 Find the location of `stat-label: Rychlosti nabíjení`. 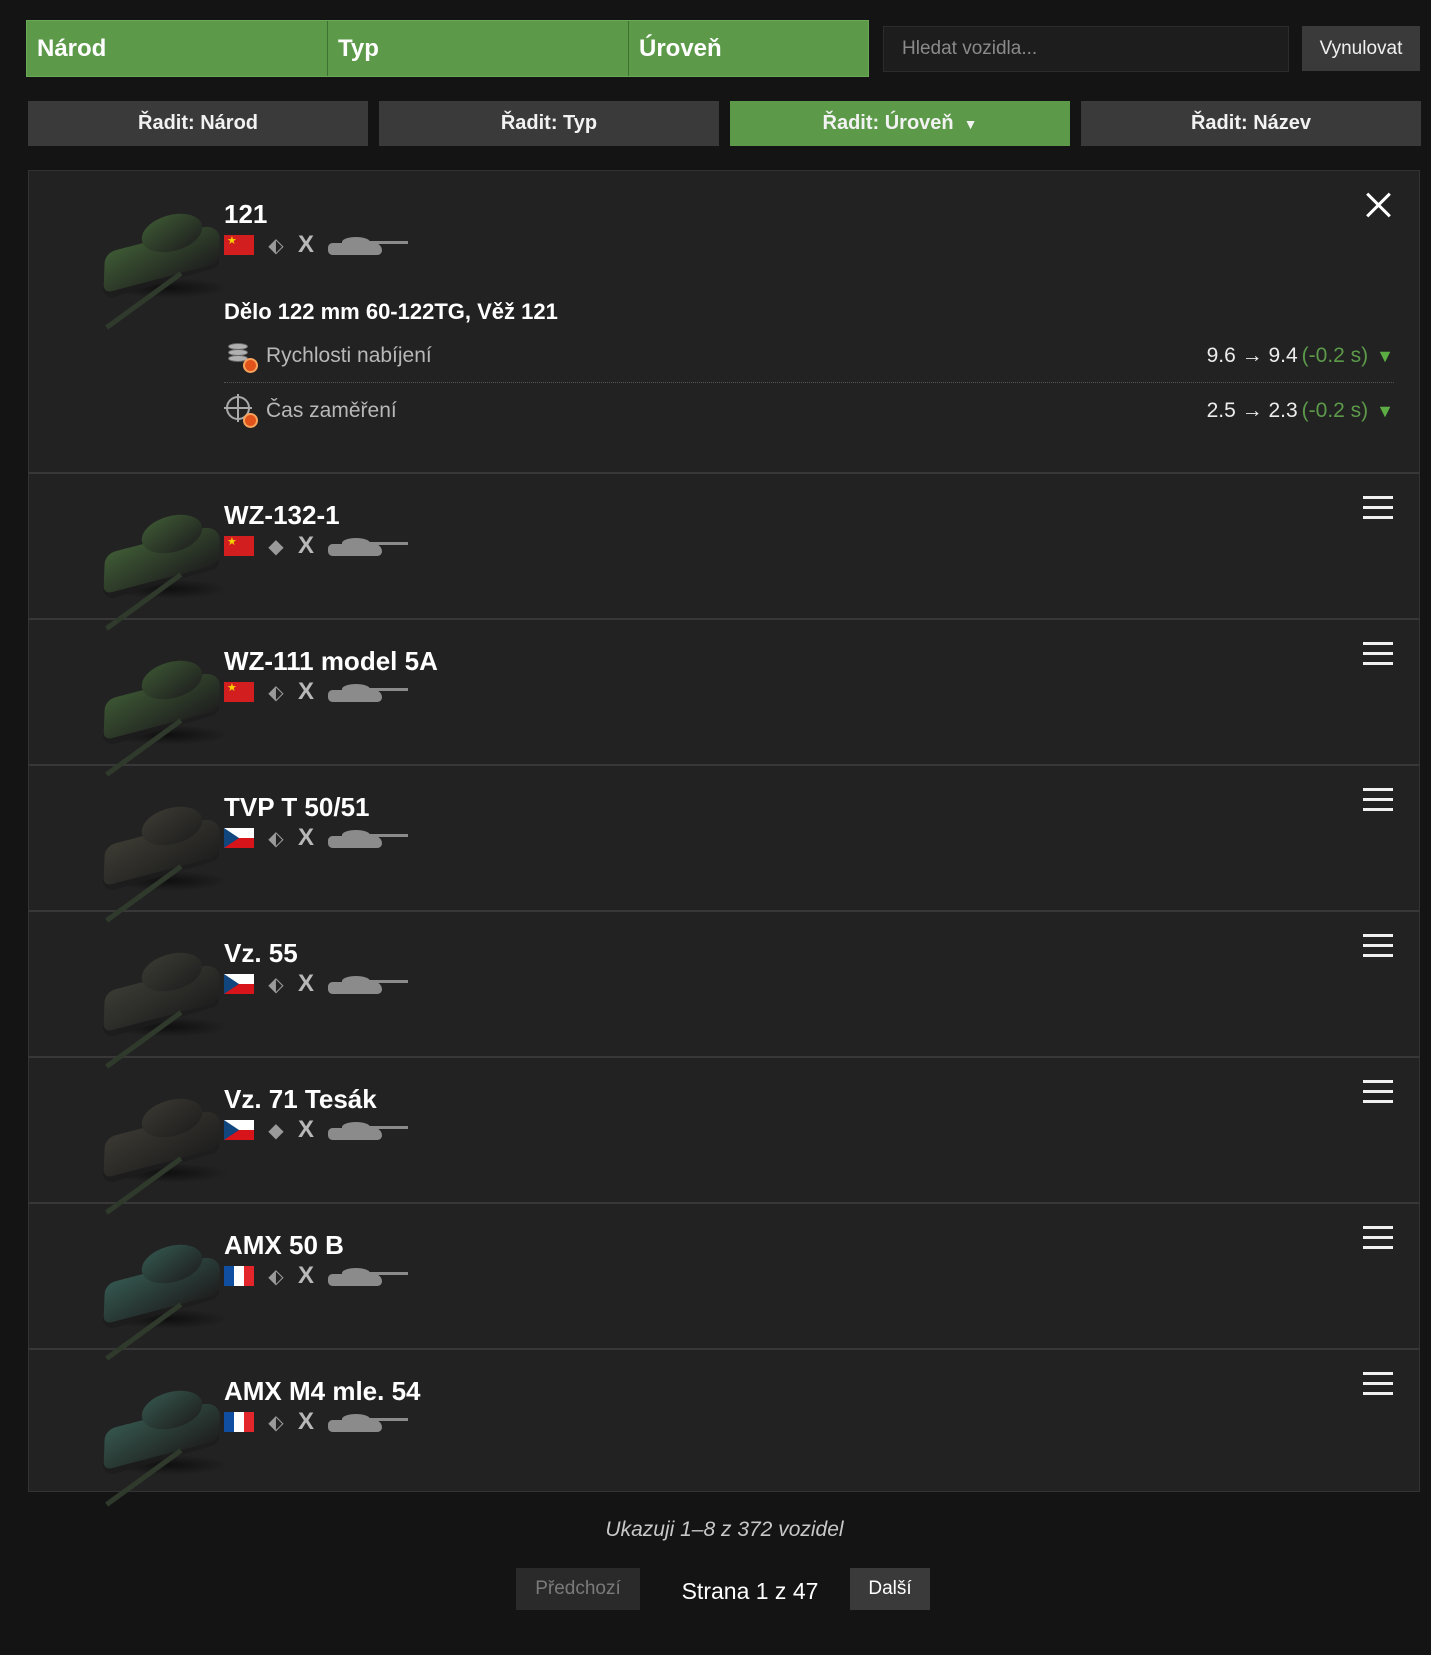

stat-label: Rychlosti nabíjení is located at coordinates (349, 355).